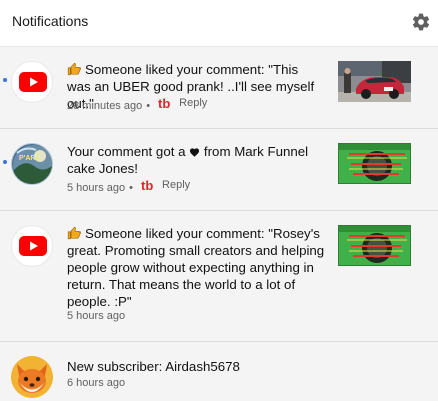 Image resolution: width=438 pixels, height=401 pixels. What do you see at coordinates (195, 152) in the screenshot?
I see `heart-icon` at bounding box center [195, 152].